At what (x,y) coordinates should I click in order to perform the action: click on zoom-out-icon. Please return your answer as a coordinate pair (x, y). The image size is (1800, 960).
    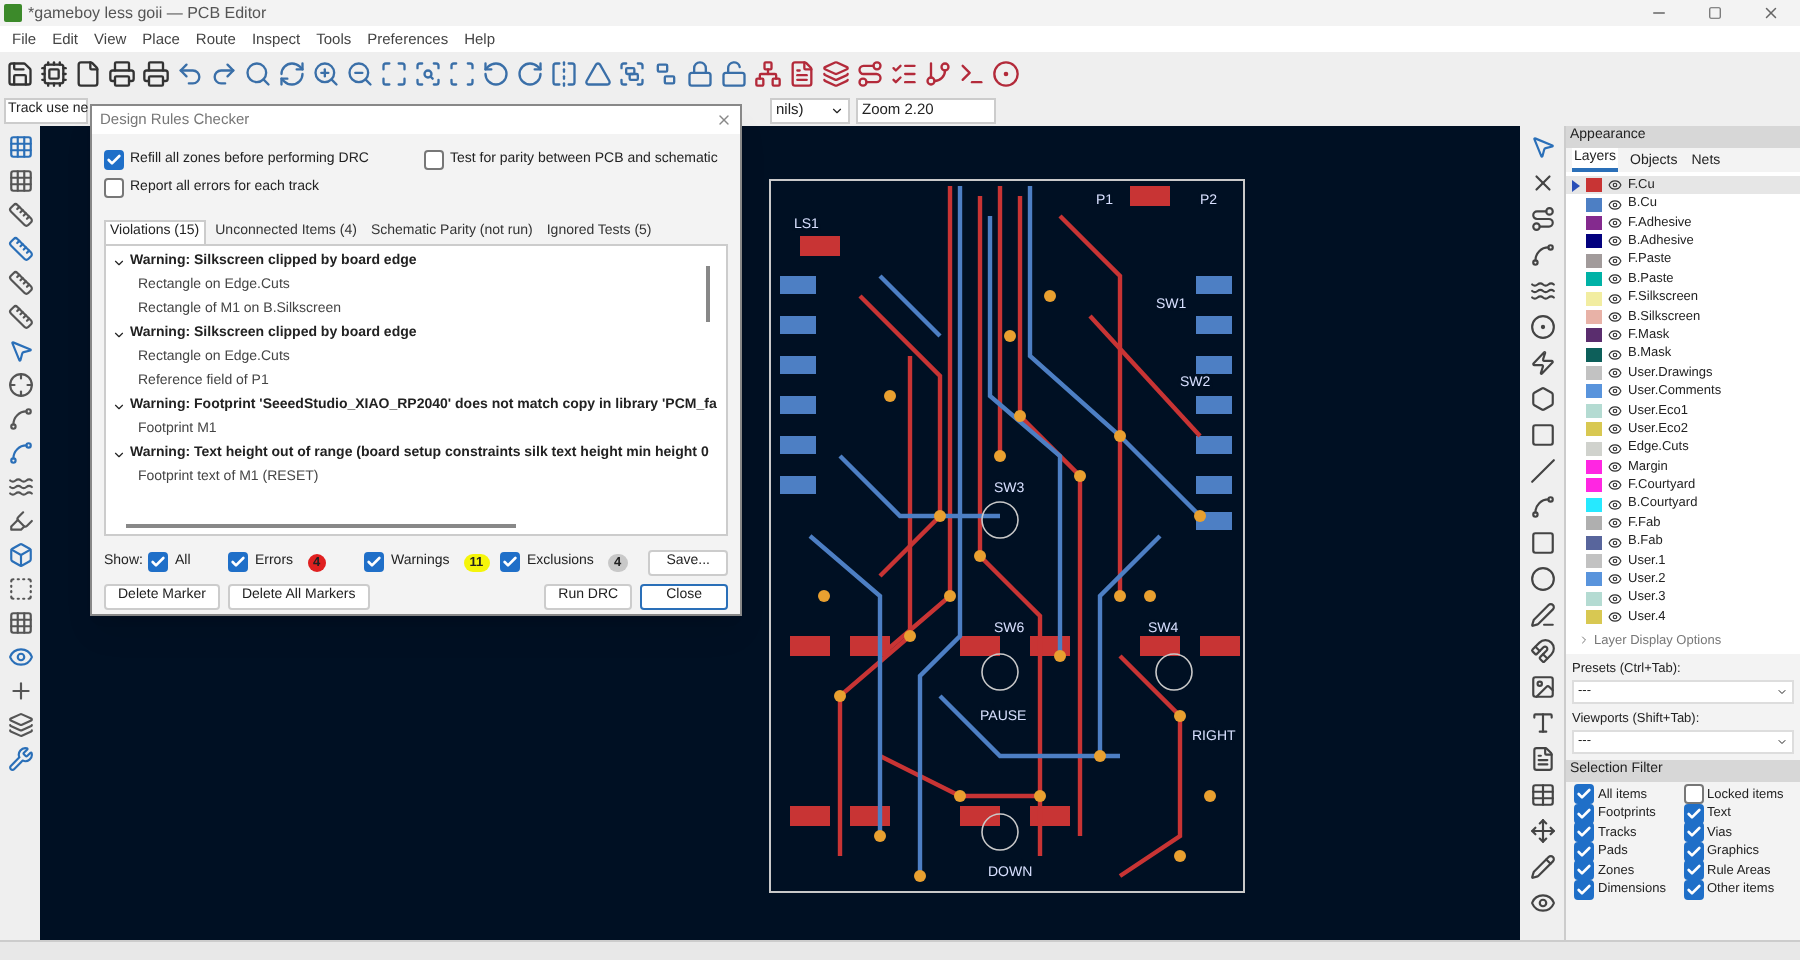
    Looking at the image, I should click on (360, 73).